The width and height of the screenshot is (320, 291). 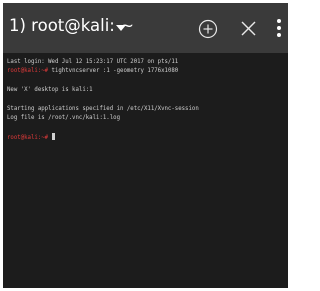 What do you see at coordinates (53, 137) in the screenshot?
I see `text-cursor` at bounding box center [53, 137].